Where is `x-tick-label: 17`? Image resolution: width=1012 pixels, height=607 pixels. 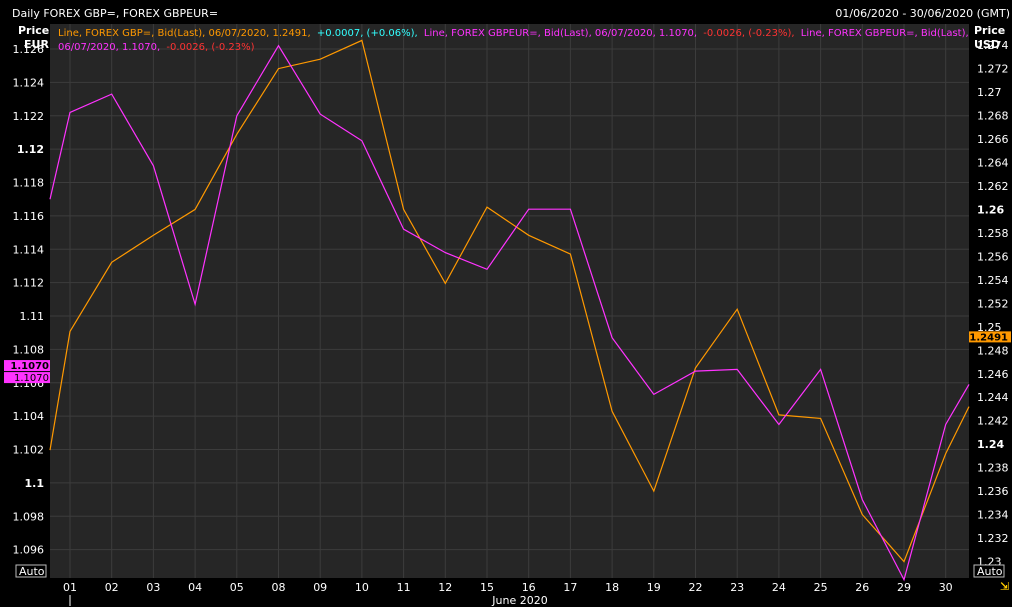 x-tick-label: 17 is located at coordinates (570, 587).